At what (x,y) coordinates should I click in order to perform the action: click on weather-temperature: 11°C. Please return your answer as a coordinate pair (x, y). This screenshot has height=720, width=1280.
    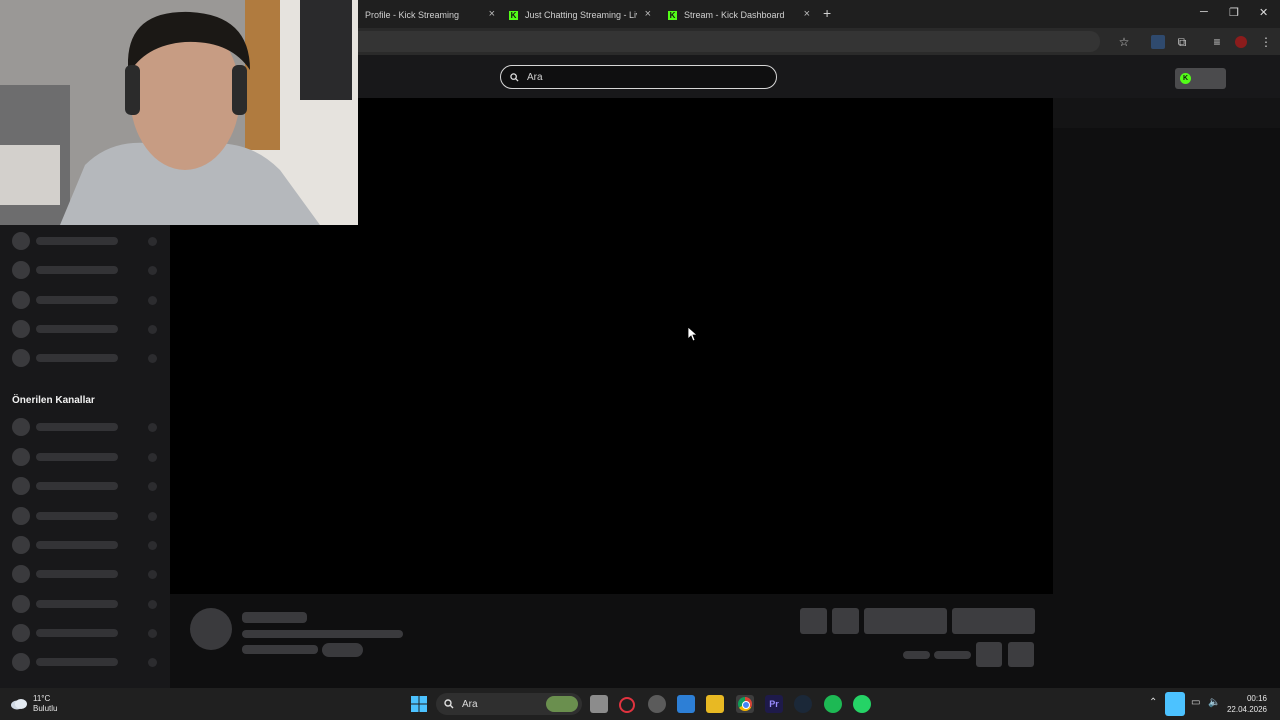
    Looking at the image, I should click on (42, 698).